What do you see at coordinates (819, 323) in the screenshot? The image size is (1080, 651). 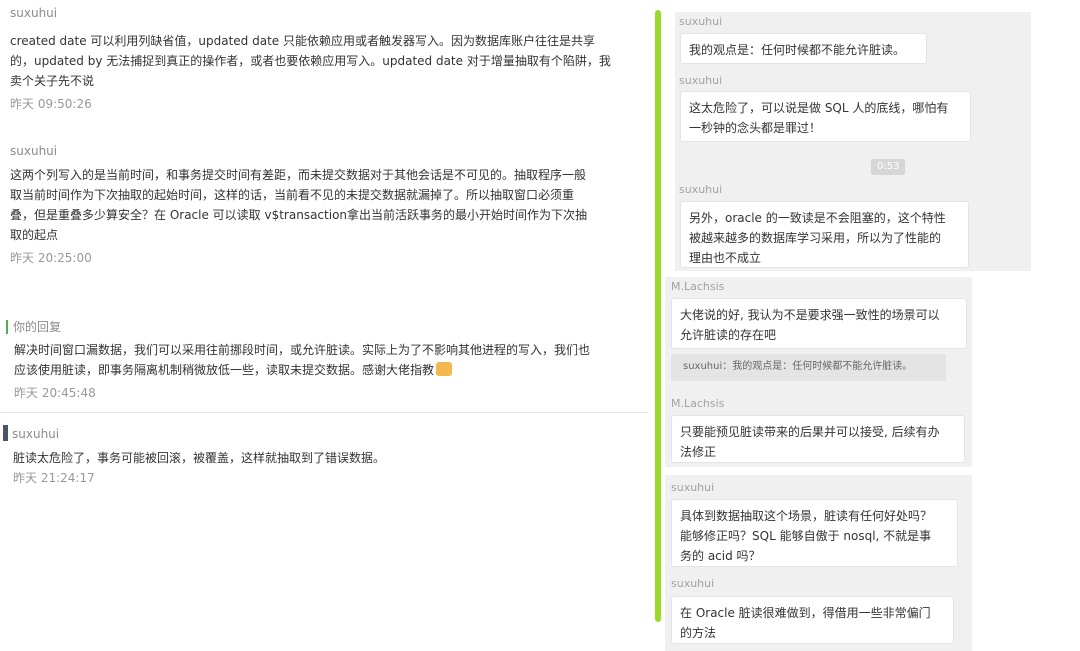 I see `chat-bubble: 大佬说的好, 我认为不是要求强一致性的场景可以 允许脏读的存在吧` at bounding box center [819, 323].